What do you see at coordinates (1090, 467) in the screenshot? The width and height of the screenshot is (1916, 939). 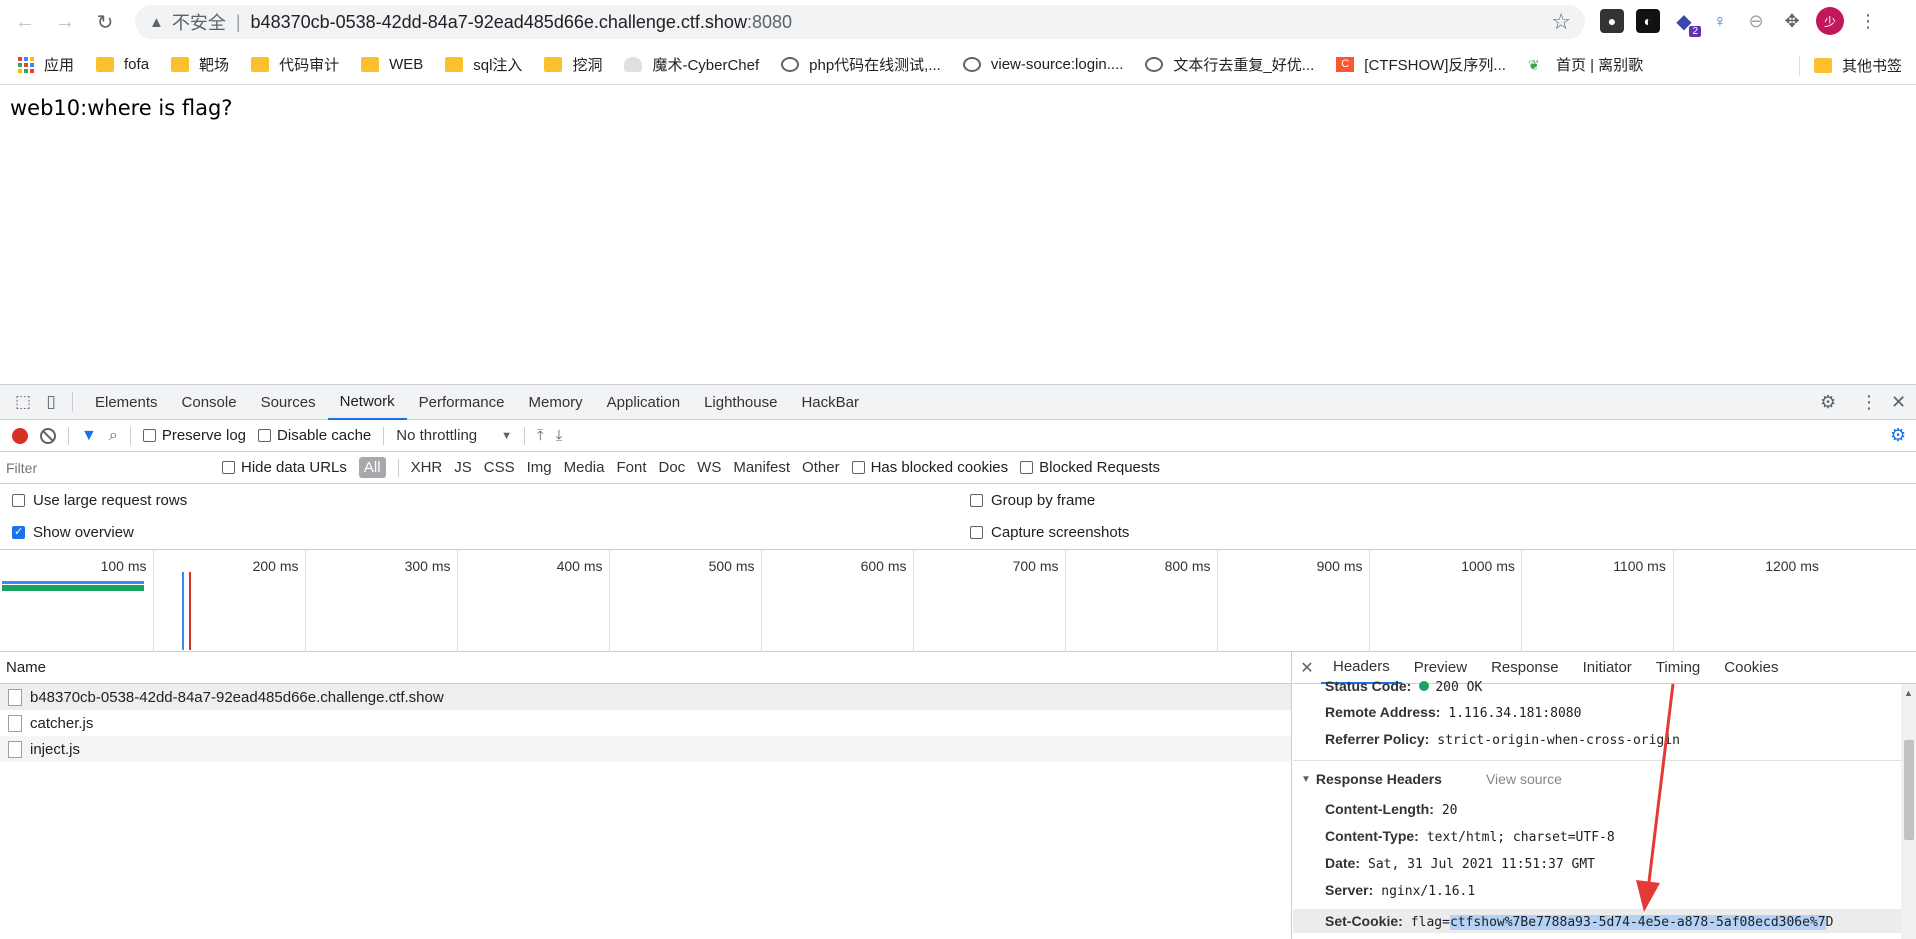 I see `blocked-requests-checkbox: Blocked Requests` at bounding box center [1090, 467].